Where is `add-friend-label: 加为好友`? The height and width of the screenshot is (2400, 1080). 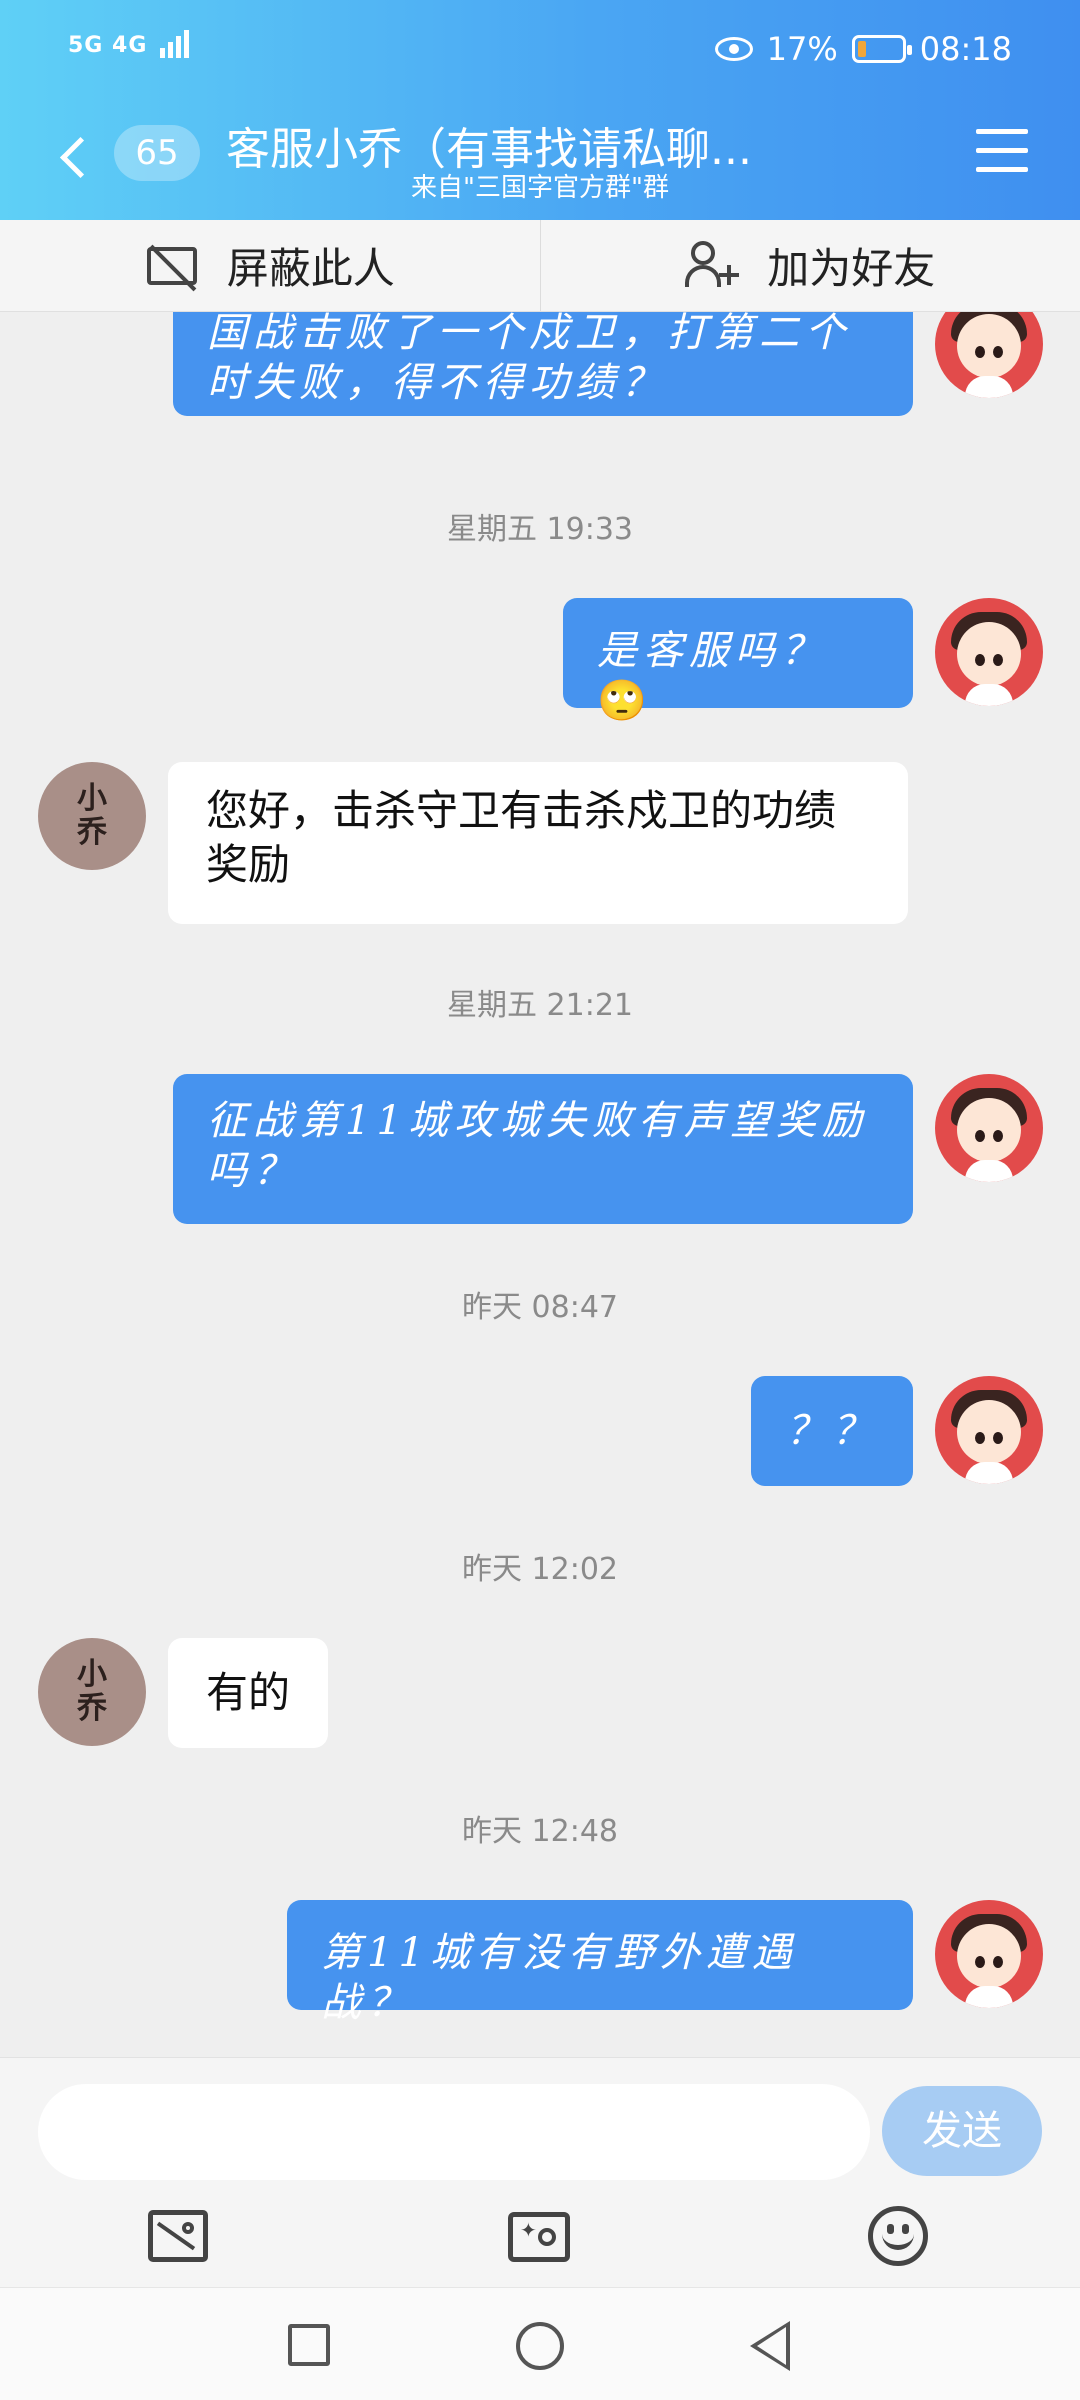 add-friend-label: 加为好友 is located at coordinates (851, 268).